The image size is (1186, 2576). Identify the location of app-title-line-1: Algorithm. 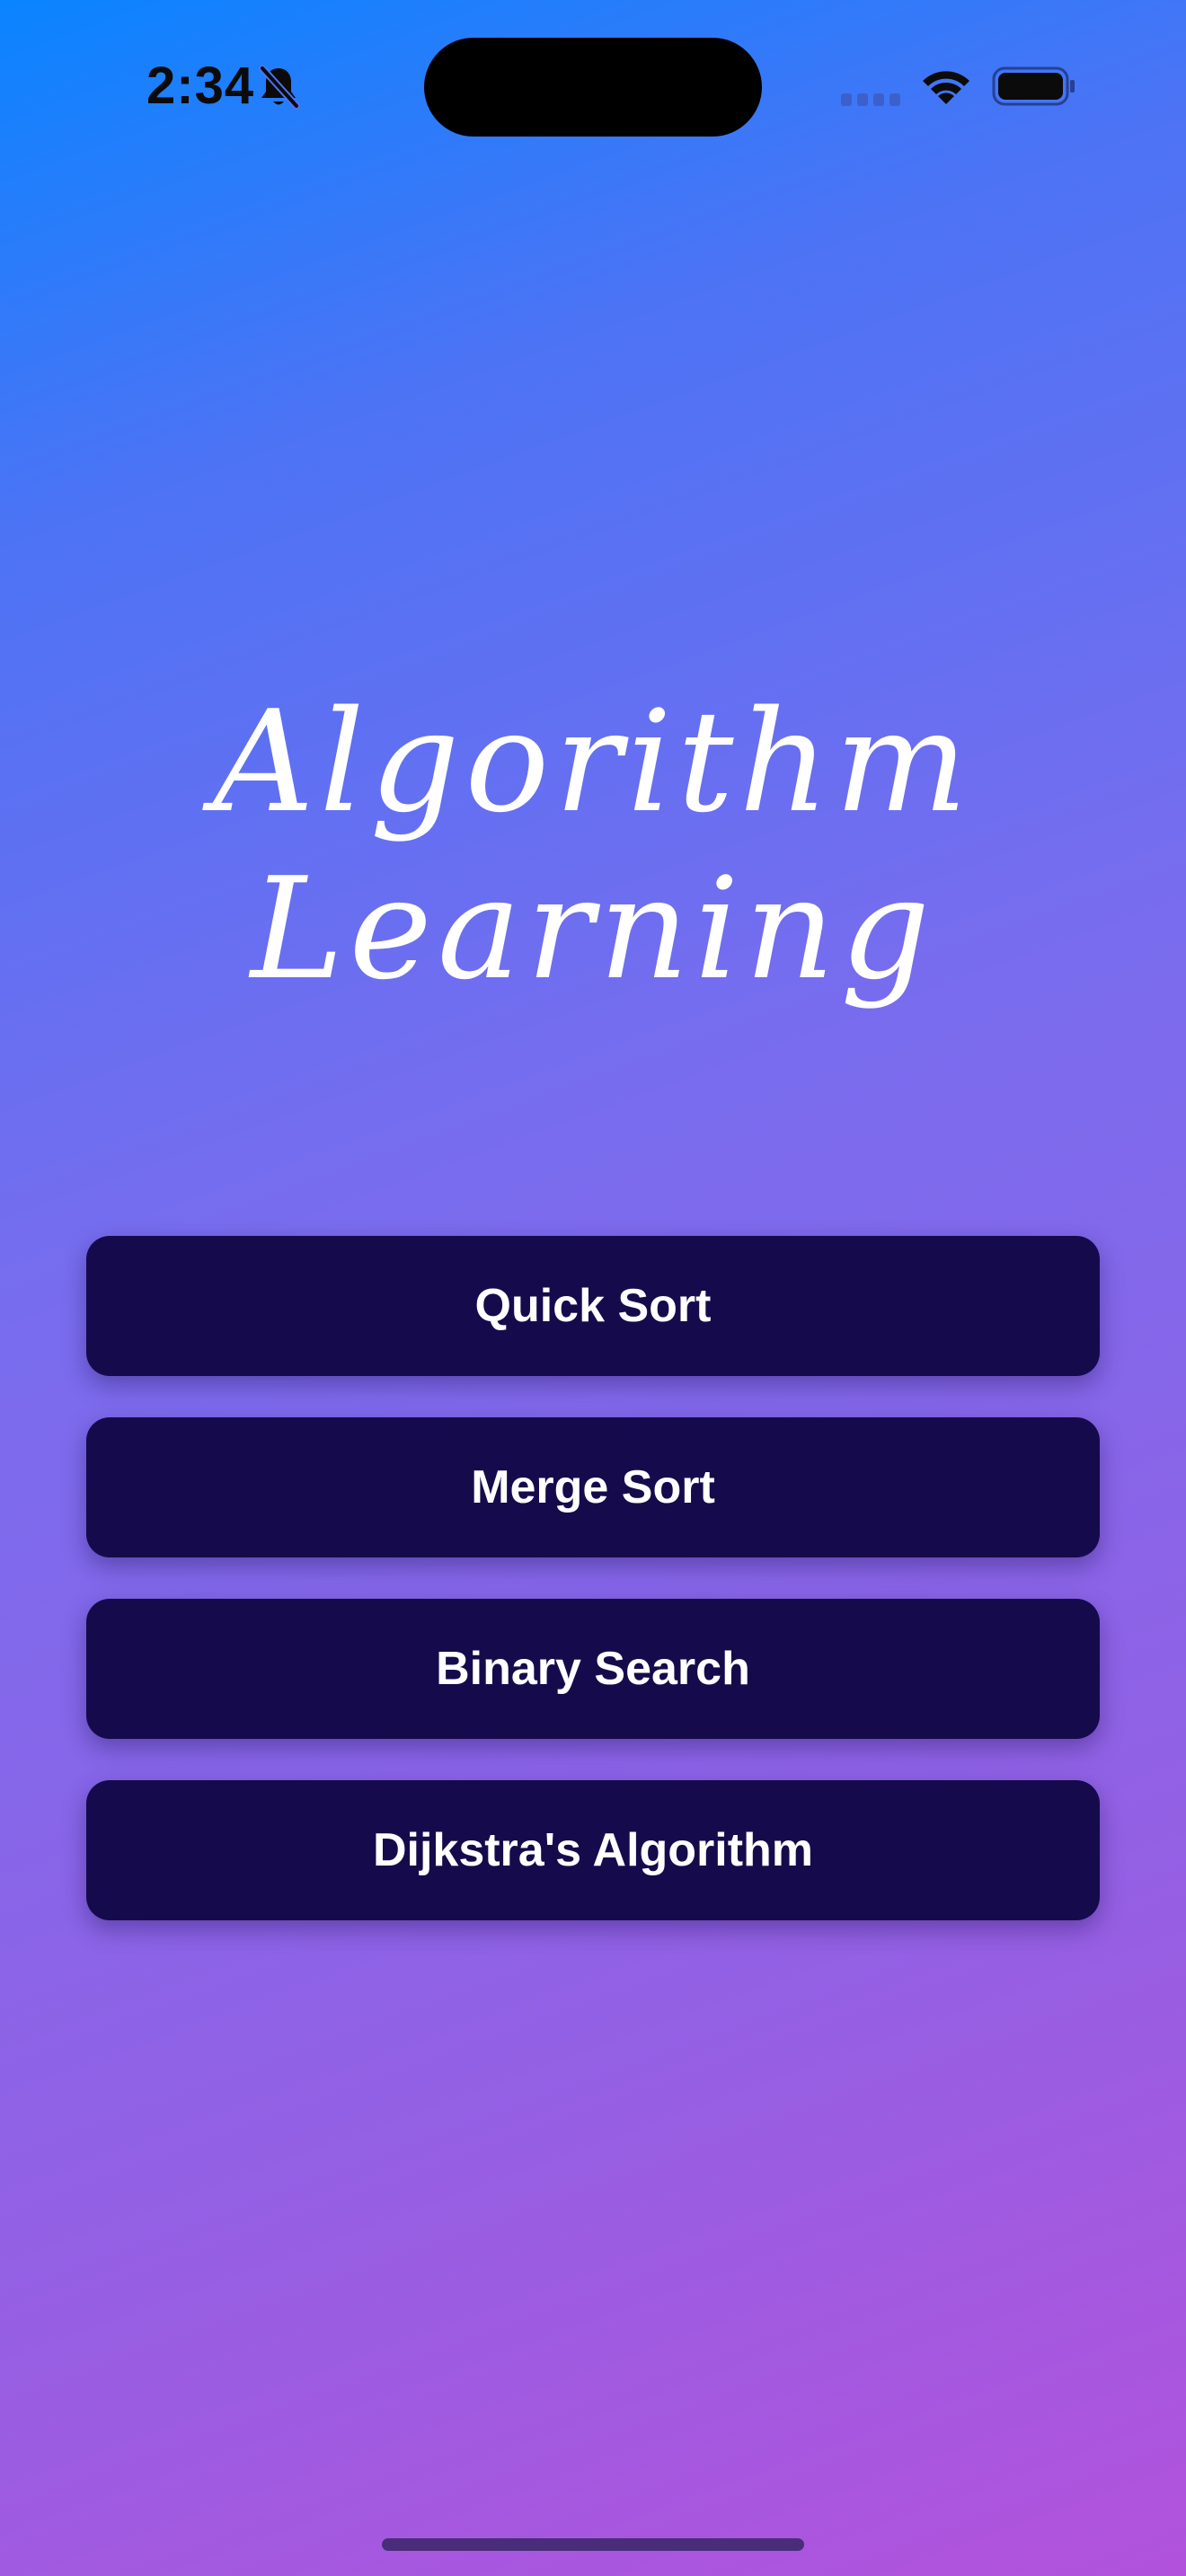
(593, 761).